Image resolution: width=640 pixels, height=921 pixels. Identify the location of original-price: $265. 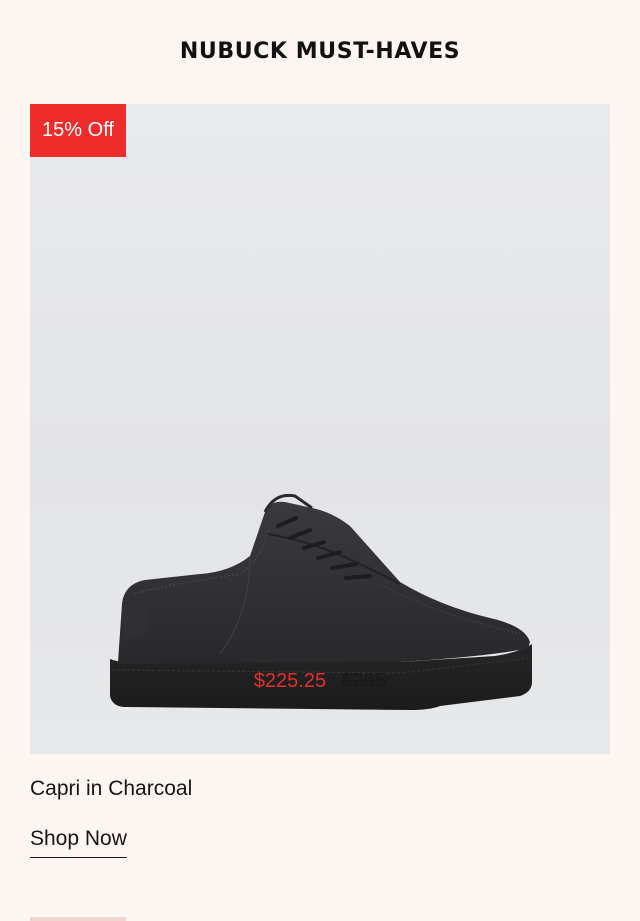
(364, 681).